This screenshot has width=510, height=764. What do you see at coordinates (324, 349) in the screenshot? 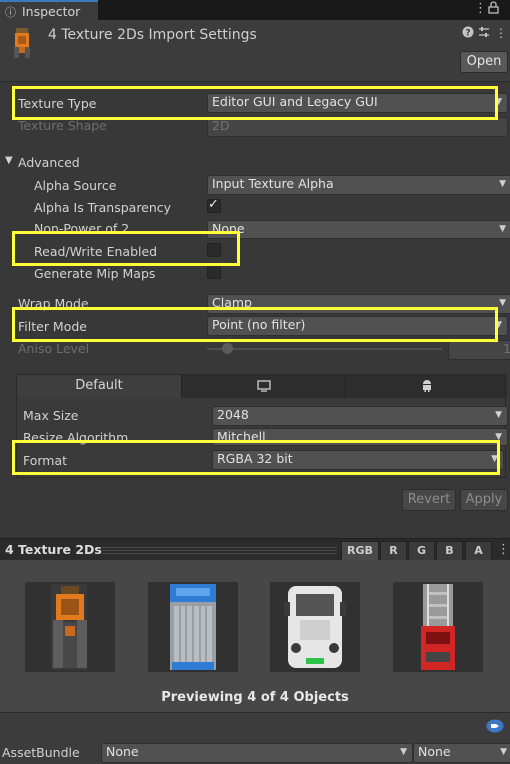
I see `aniso-level-slider-track` at bounding box center [324, 349].